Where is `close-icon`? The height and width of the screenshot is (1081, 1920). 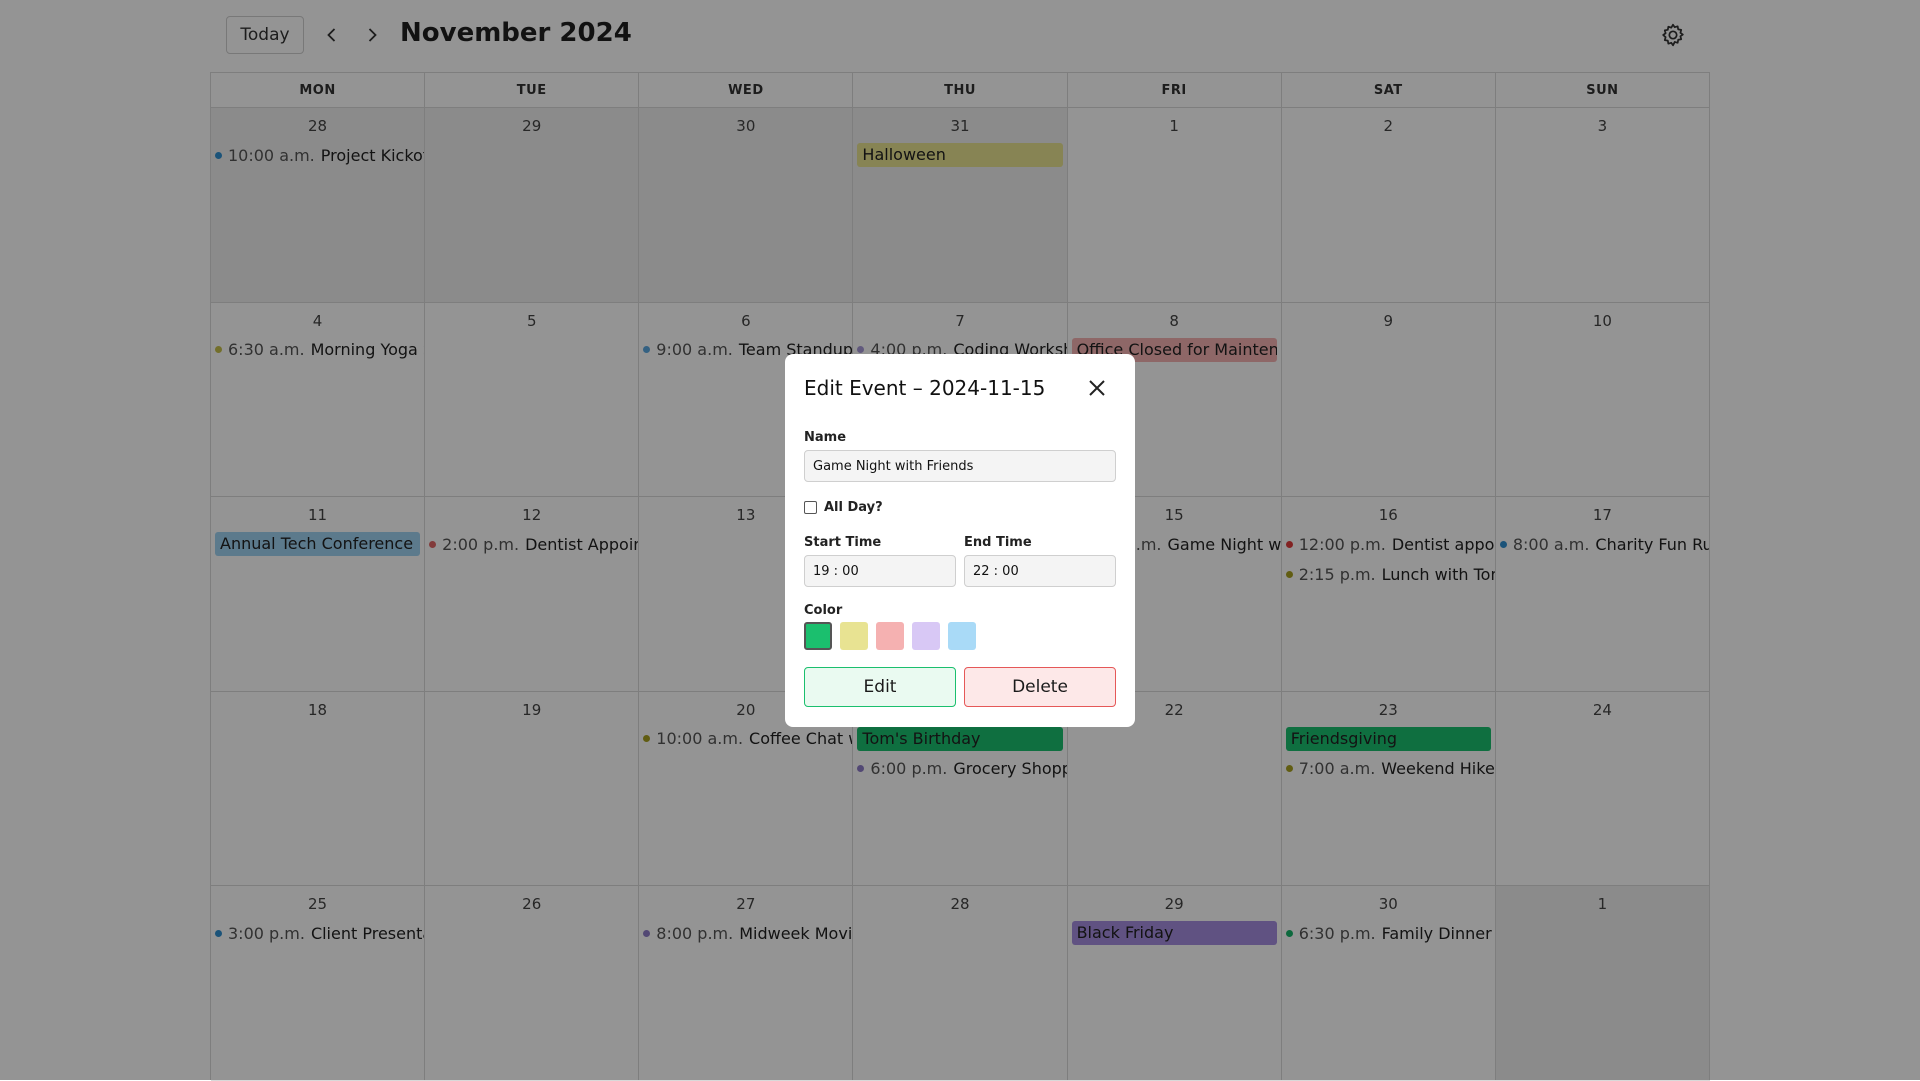
close-icon is located at coordinates (1097, 388).